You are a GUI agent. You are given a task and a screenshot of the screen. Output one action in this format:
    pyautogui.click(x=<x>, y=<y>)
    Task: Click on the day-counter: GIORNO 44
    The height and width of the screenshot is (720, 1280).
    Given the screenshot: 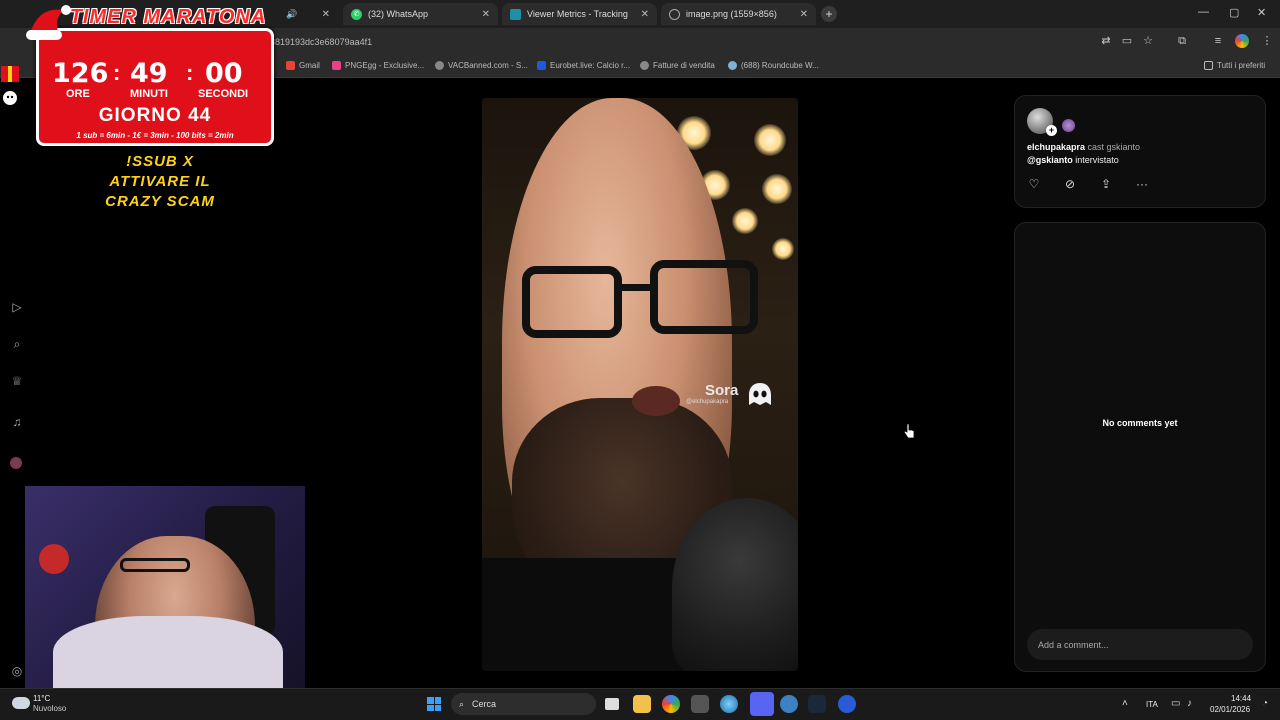 What is the action you would take?
    pyautogui.click(x=155, y=115)
    